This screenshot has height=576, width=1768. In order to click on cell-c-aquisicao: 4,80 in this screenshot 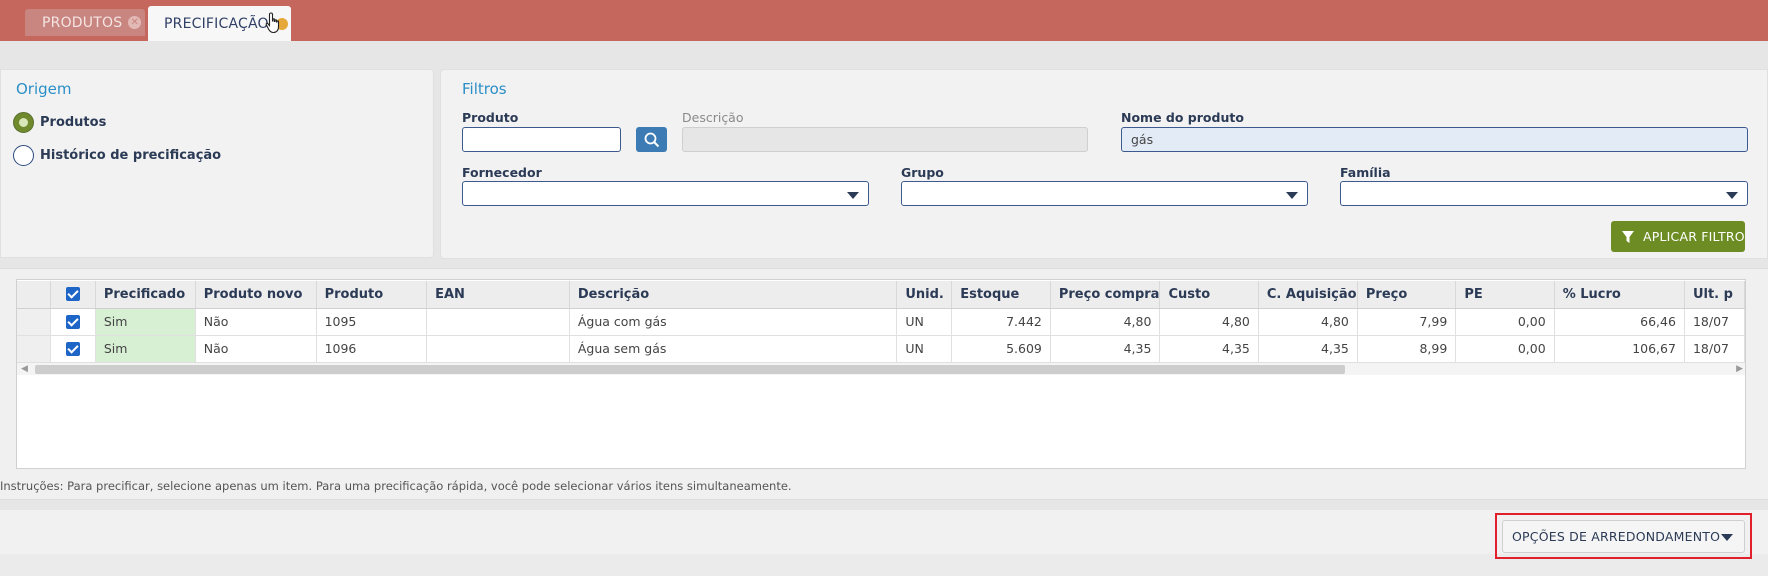, I will do `click(1308, 322)`.